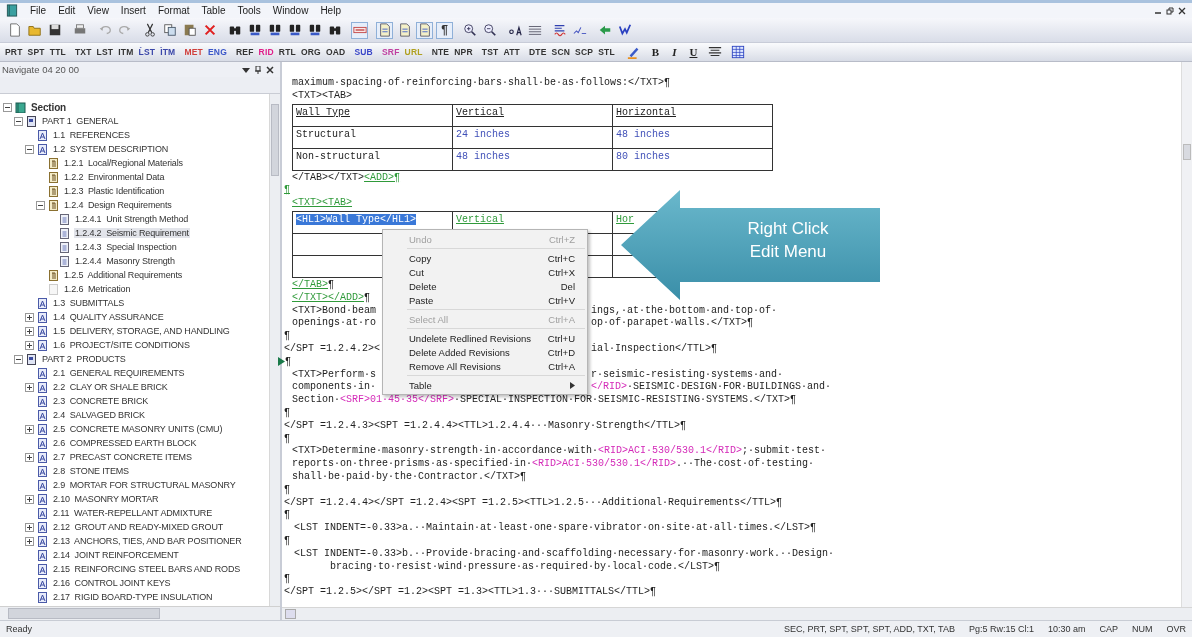  I want to click on pilcrow-button: ¶, so click(444, 30).